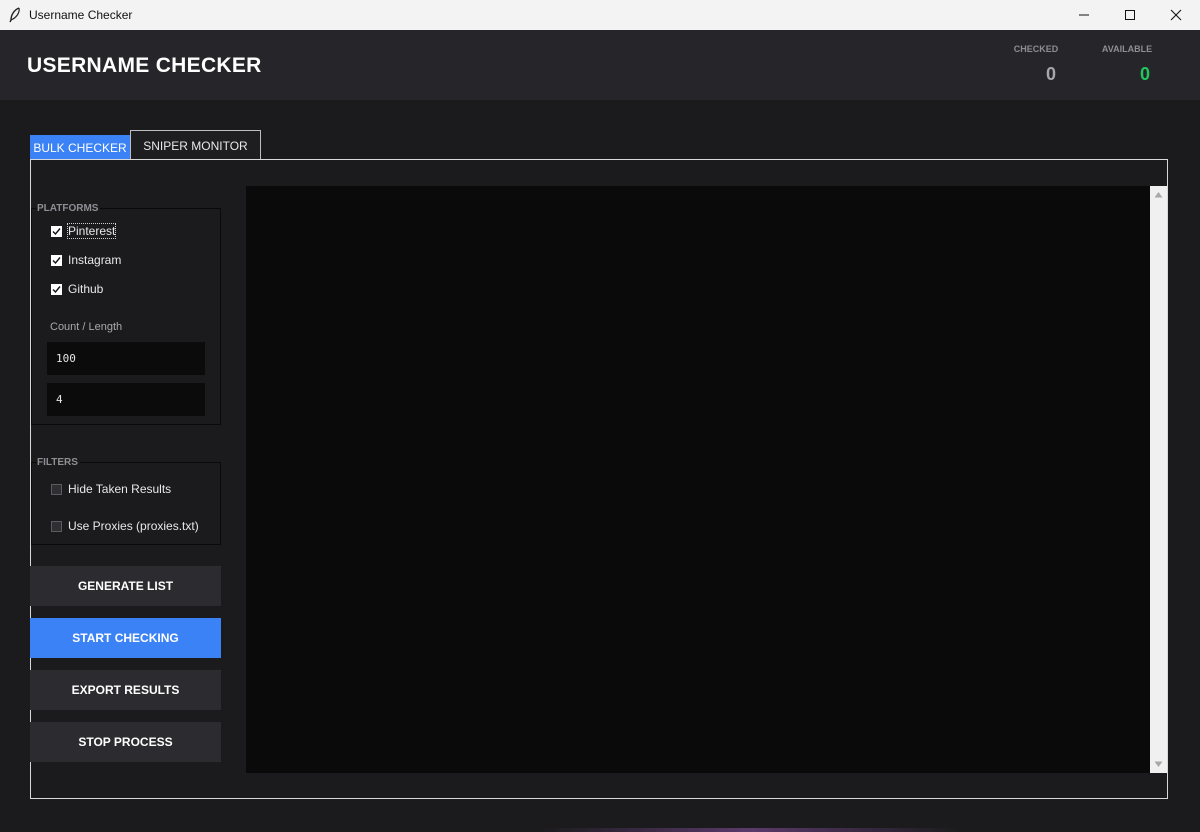  I want to click on instagram-label: Instagram, so click(95, 260).